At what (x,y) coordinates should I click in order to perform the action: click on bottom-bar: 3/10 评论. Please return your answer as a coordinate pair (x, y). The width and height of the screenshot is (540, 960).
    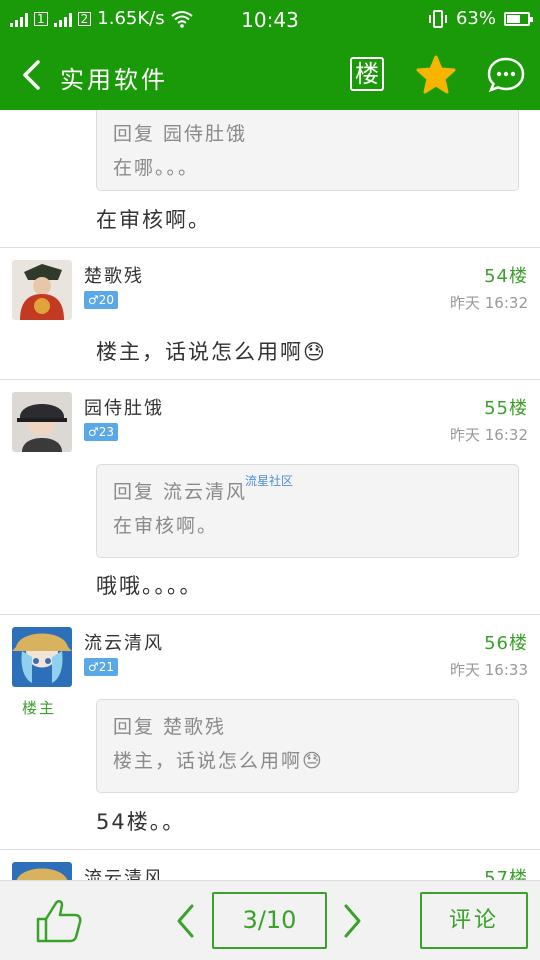
    Looking at the image, I should click on (270, 920).